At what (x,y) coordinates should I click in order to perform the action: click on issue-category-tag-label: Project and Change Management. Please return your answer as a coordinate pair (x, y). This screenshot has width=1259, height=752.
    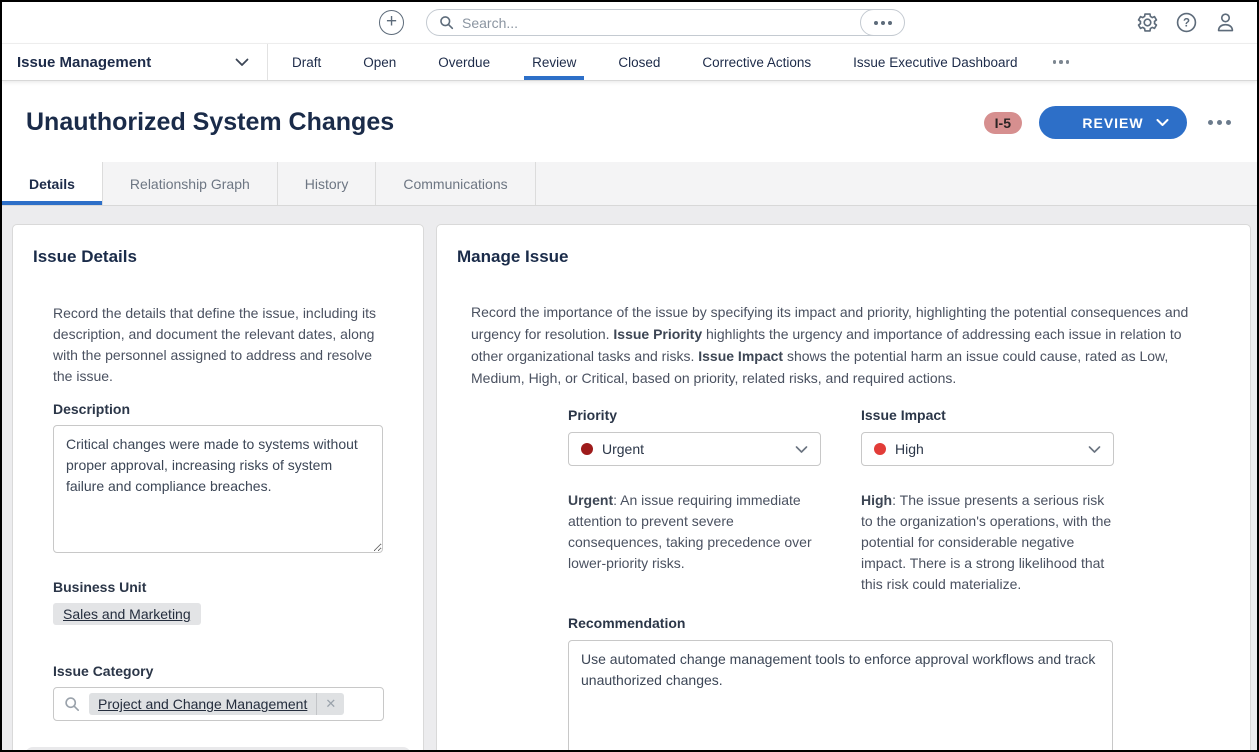
    Looking at the image, I should click on (202, 704).